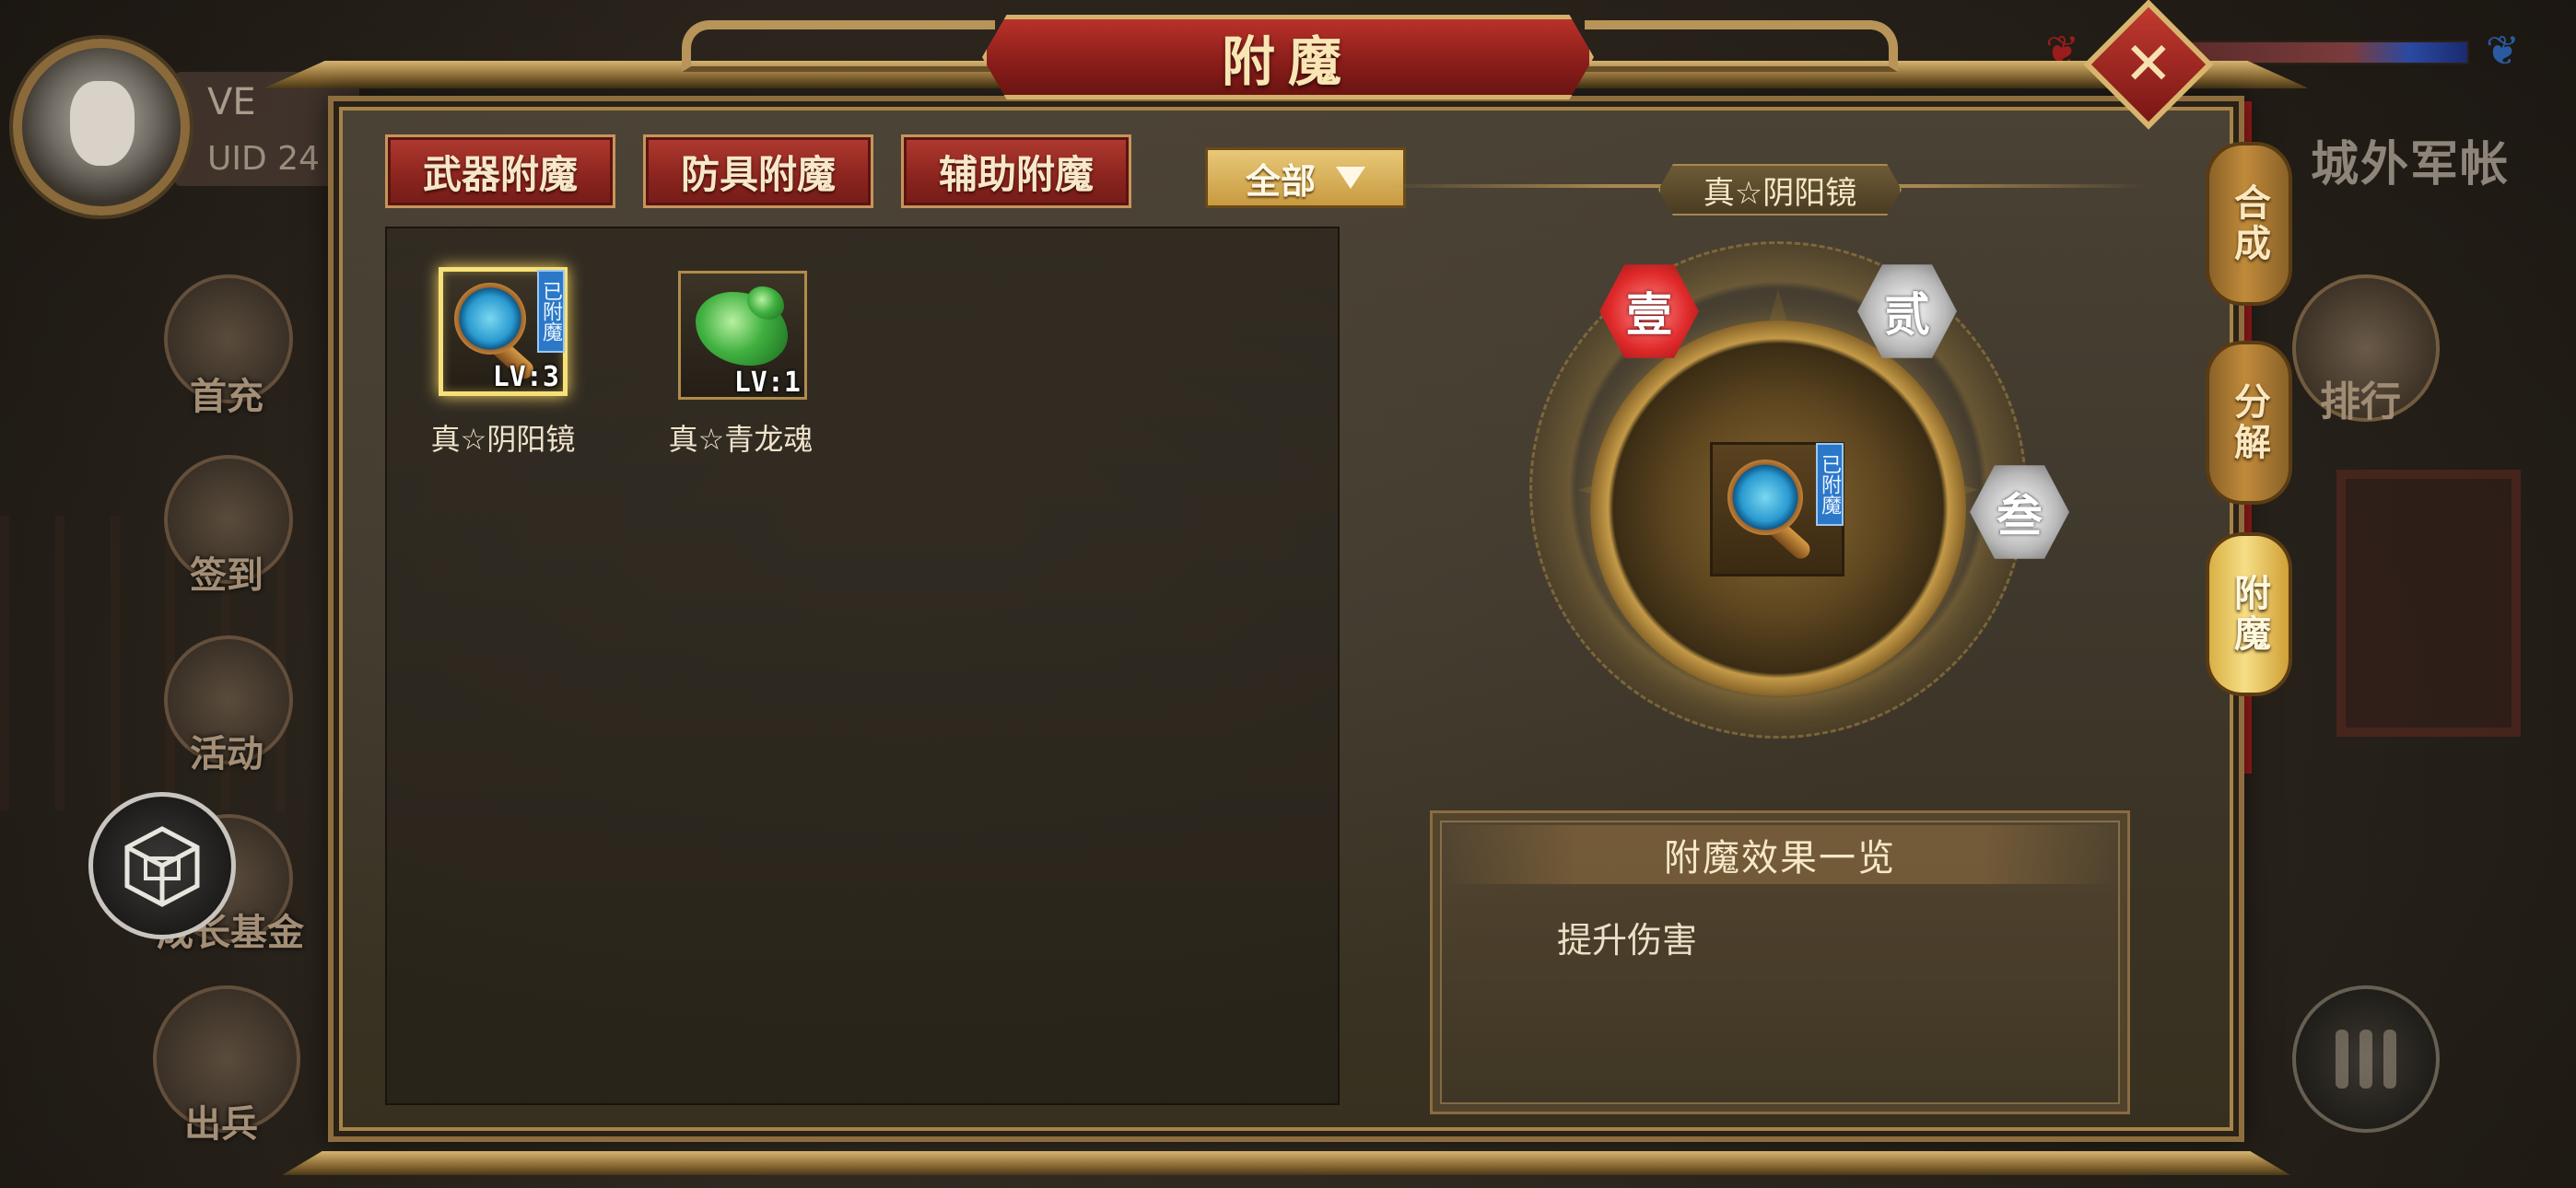  Describe the element at coordinates (1016, 171) in the screenshot. I see `tab-accessory-enchant: 辅助附魔` at that location.